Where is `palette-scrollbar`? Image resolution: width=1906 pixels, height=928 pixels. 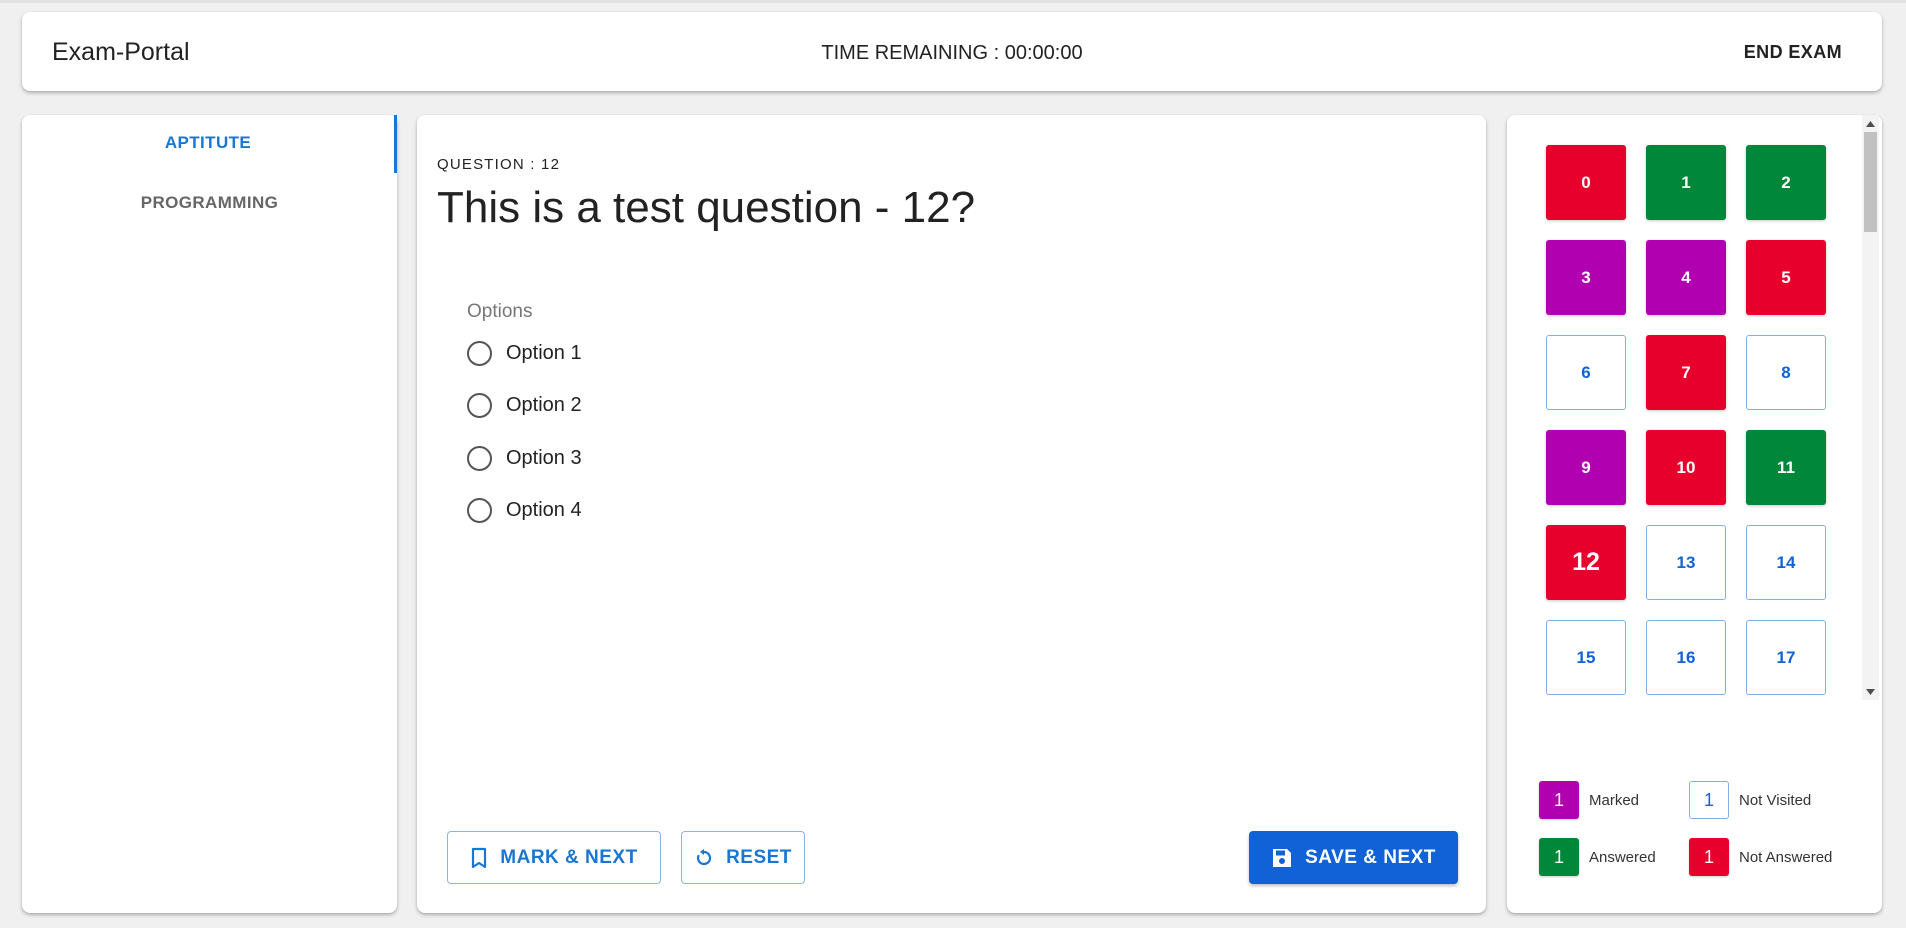 palette-scrollbar is located at coordinates (1870, 407).